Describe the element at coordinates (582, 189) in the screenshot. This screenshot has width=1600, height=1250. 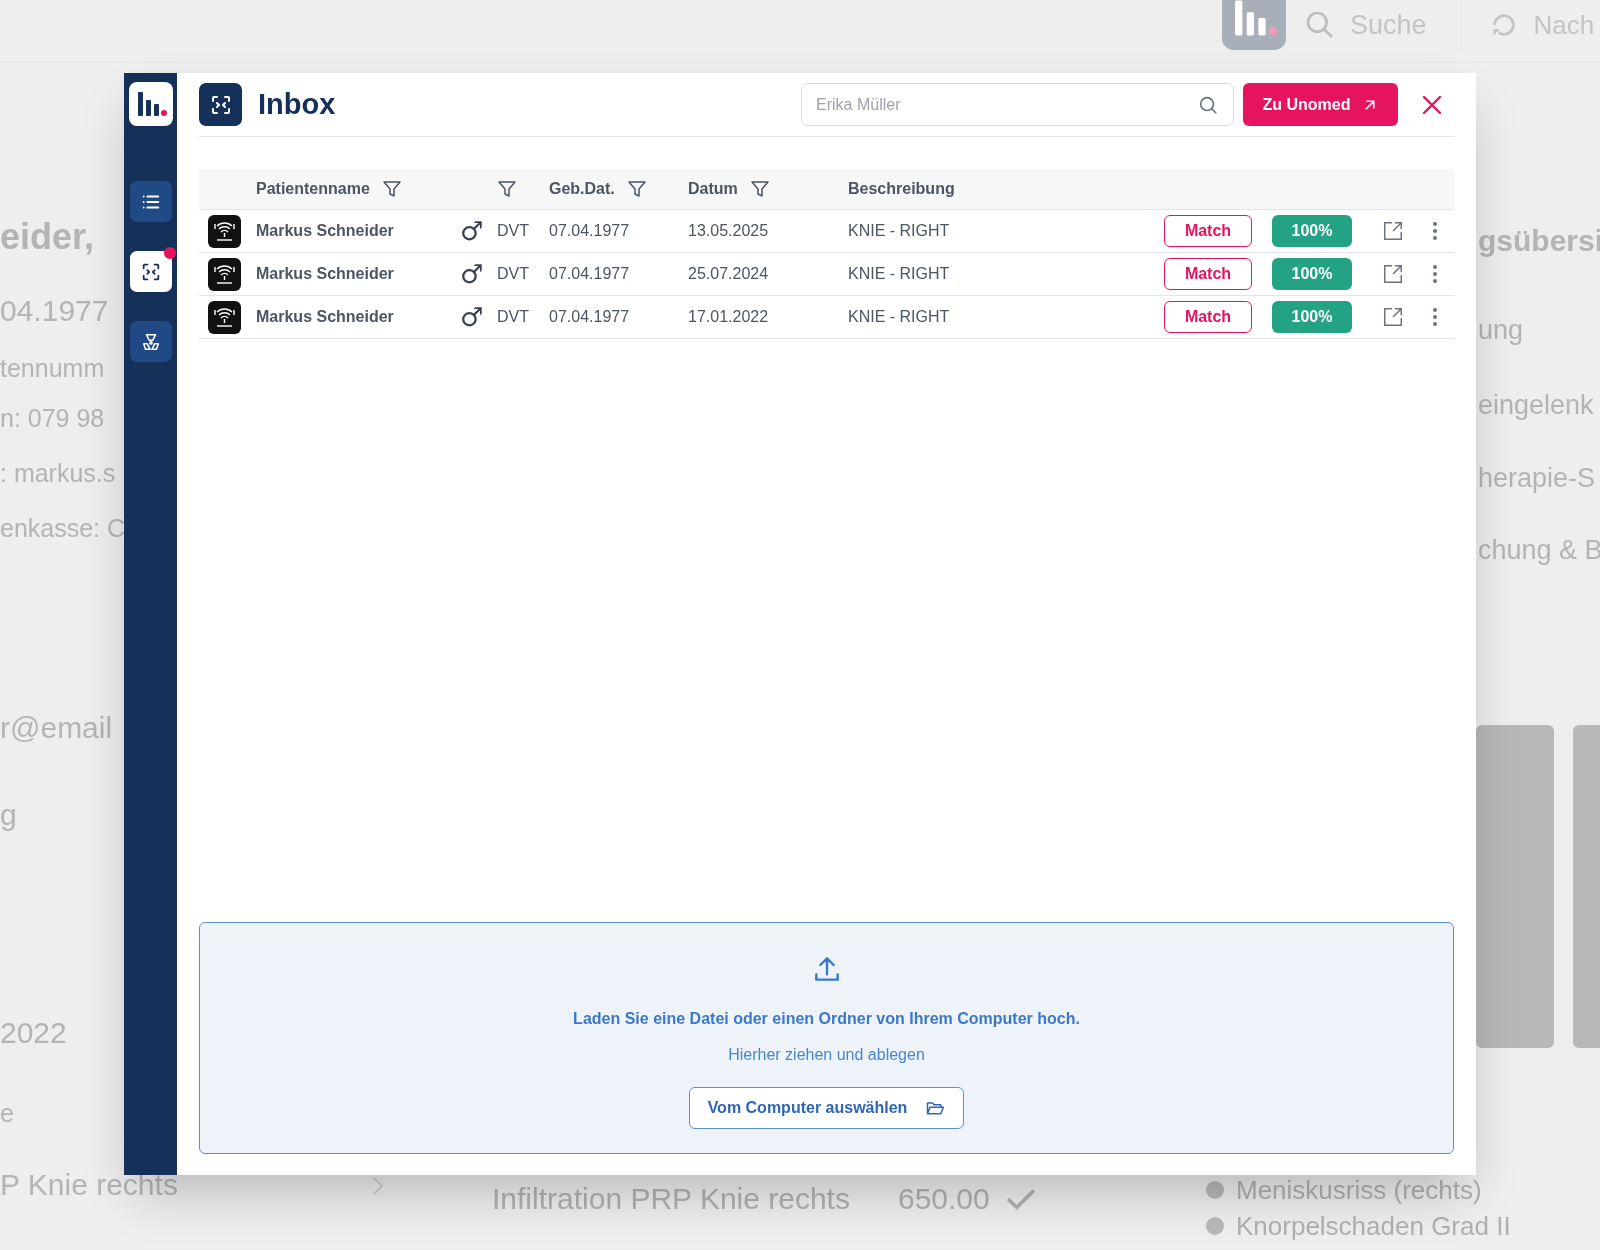
I see `column-header: Geb.Dat.` at that location.